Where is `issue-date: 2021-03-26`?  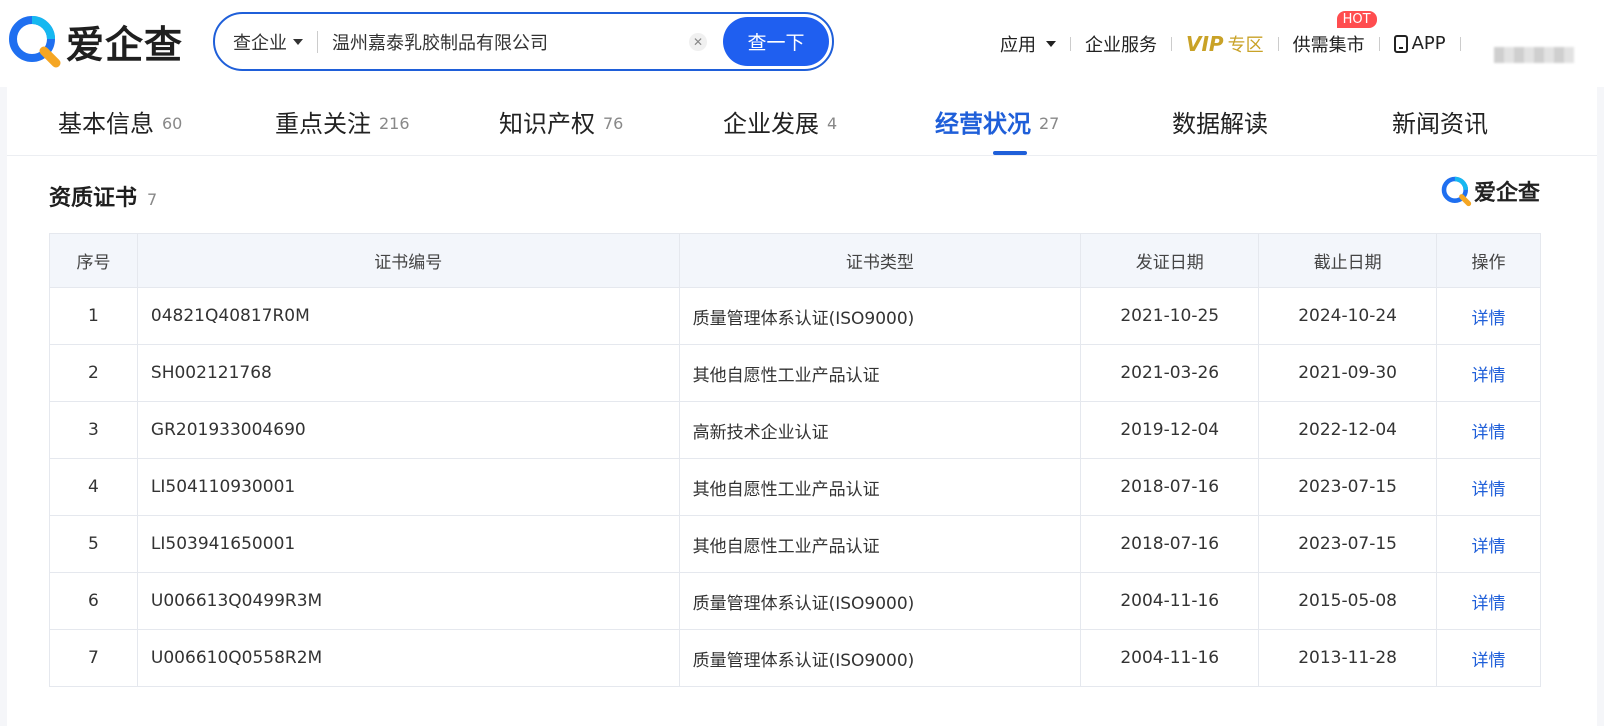 issue-date: 2021-03-26 is located at coordinates (1170, 373).